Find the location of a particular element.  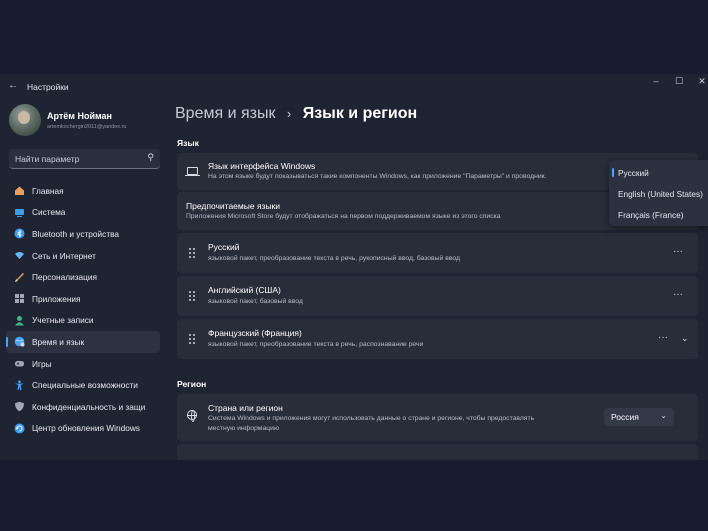

breadcrumb: Время и язык › Язык и регион is located at coordinates (296, 114).